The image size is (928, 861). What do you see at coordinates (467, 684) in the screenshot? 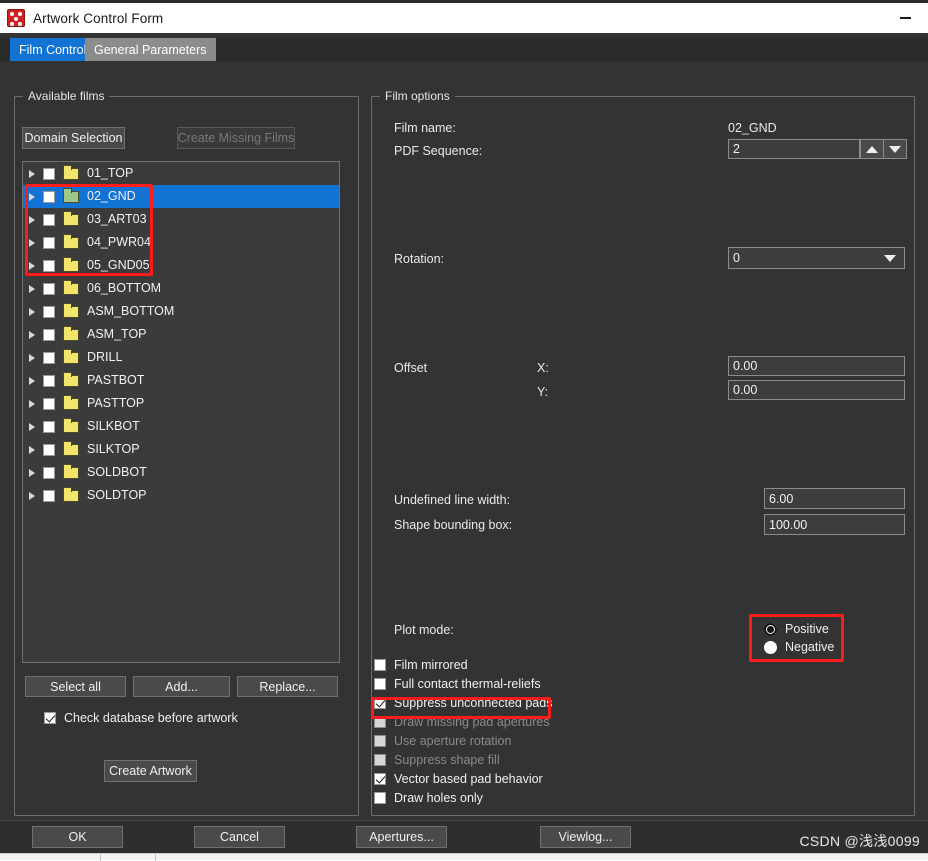
I see `film-option-checkbox-label: Full contact thermal-reliefs` at bounding box center [467, 684].